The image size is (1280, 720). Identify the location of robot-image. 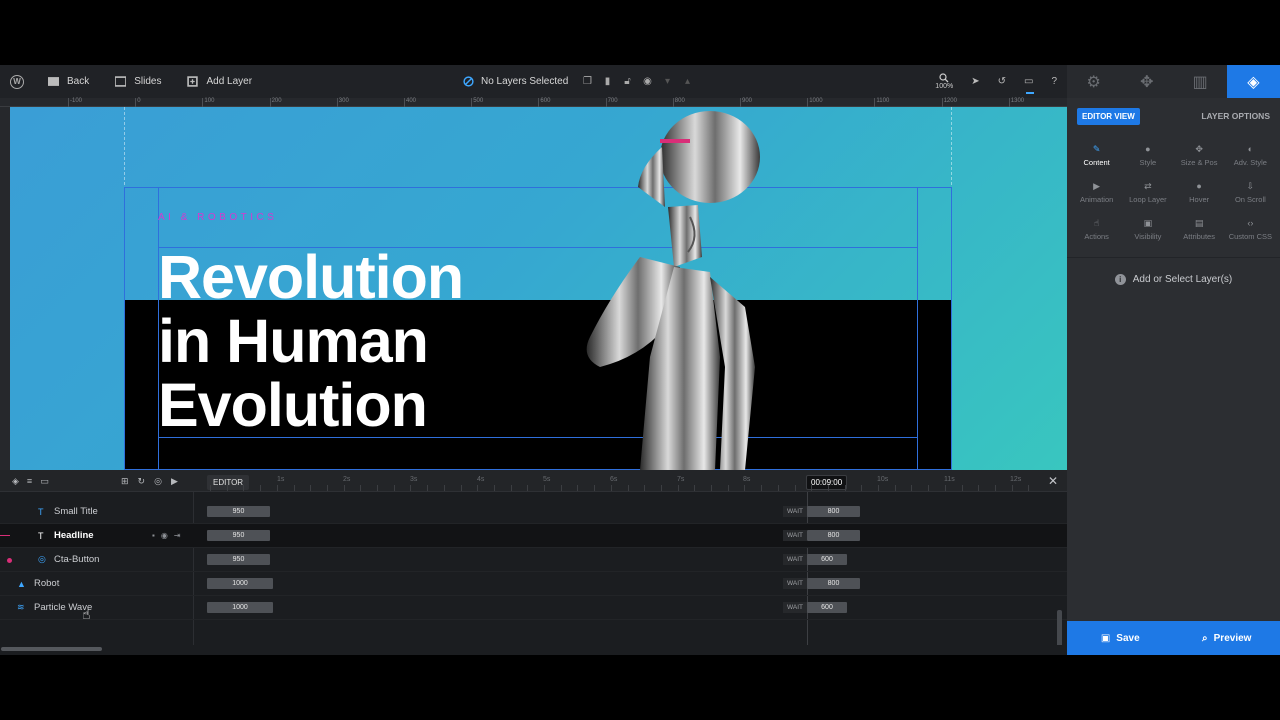
(670, 288).